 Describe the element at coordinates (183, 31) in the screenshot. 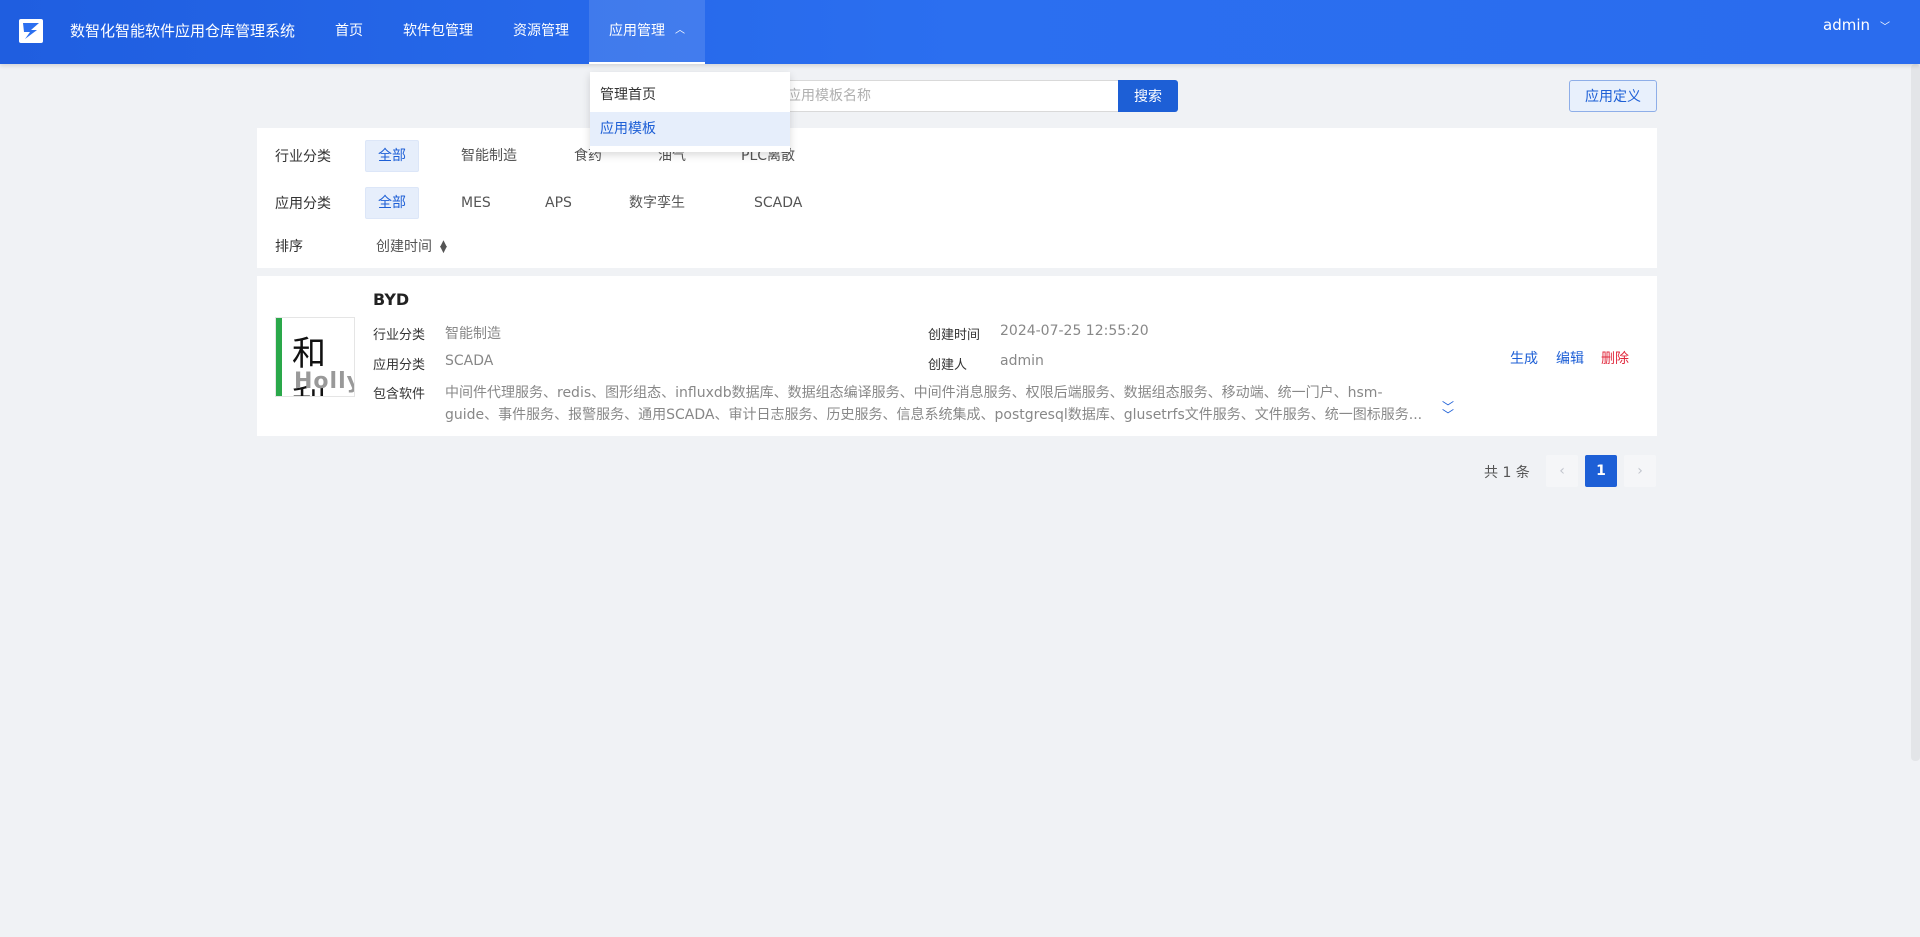

I see `app-title: 数智化智能软件应用仓库管理系统` at that location.